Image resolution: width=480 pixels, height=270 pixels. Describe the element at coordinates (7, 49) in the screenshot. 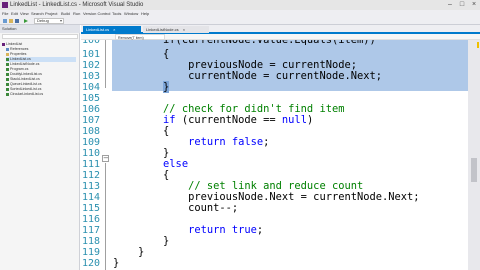

I see `references-icon` at that location.